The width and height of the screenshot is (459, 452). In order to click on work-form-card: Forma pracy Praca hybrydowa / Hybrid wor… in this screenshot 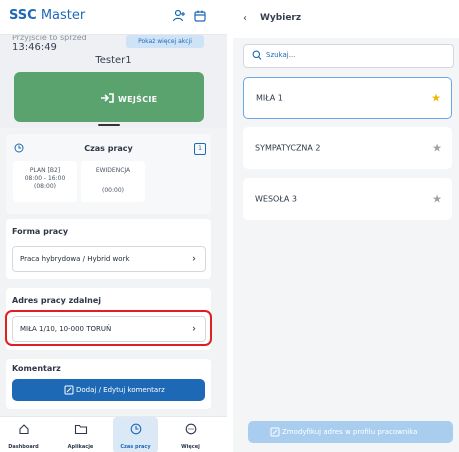, I will do `click(108, 249)`.